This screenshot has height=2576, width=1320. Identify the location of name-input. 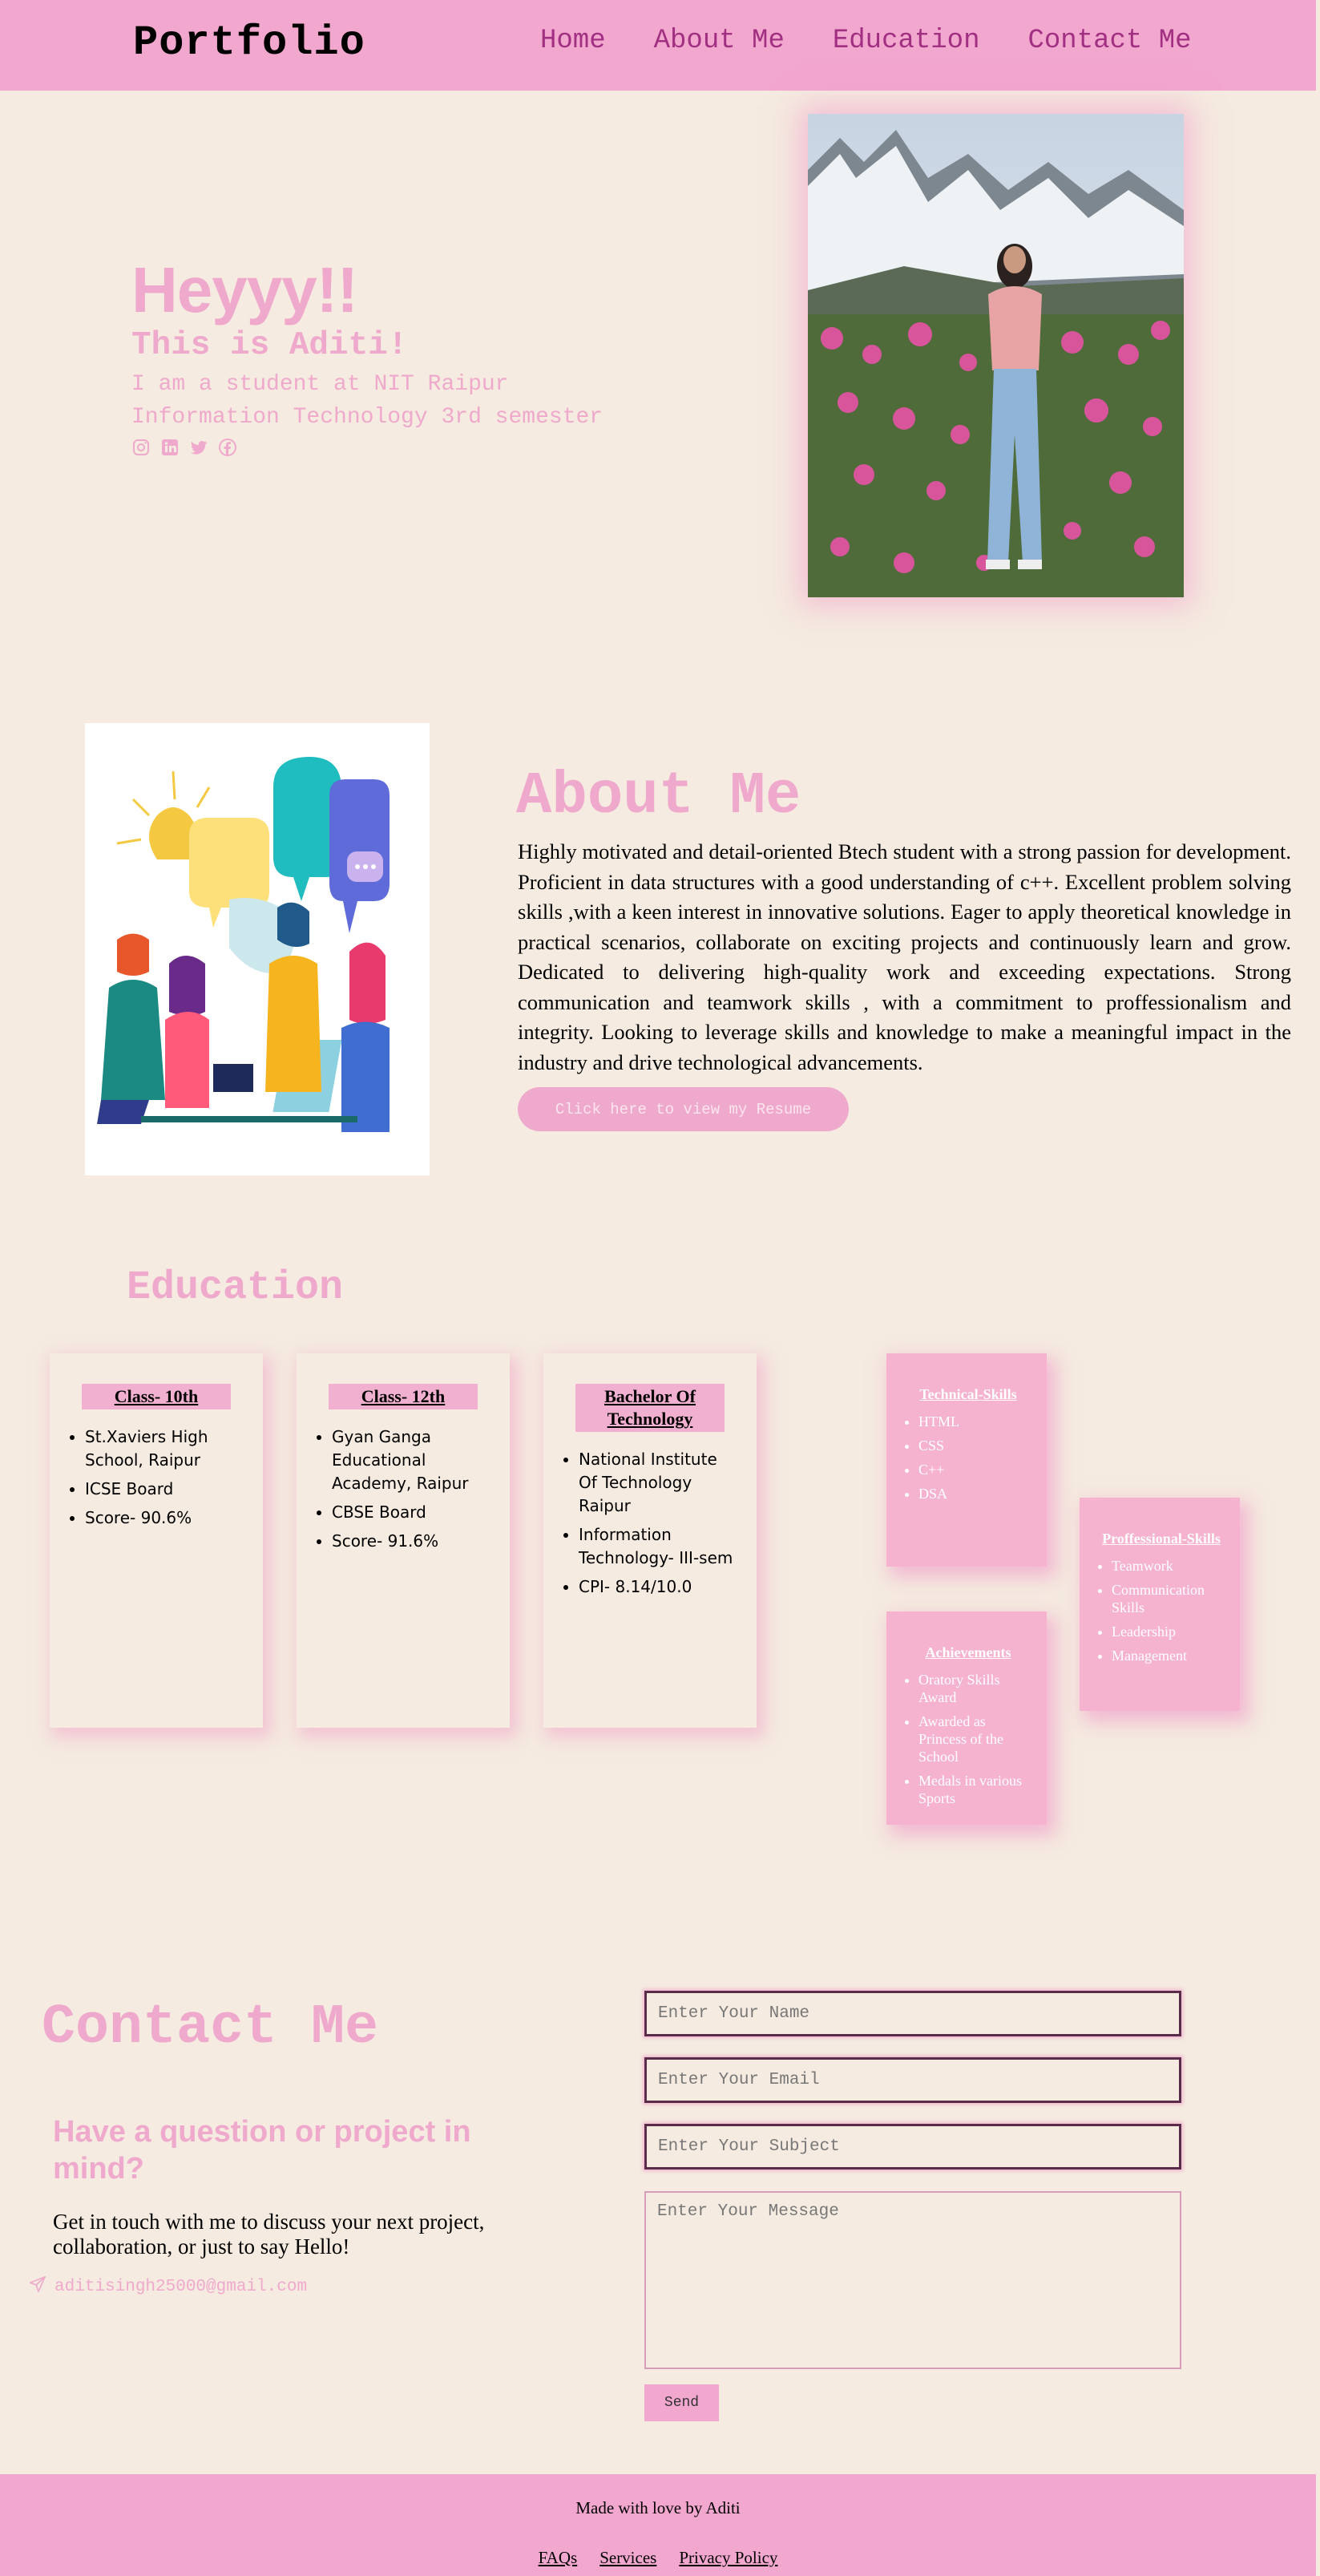
(913, 2013).